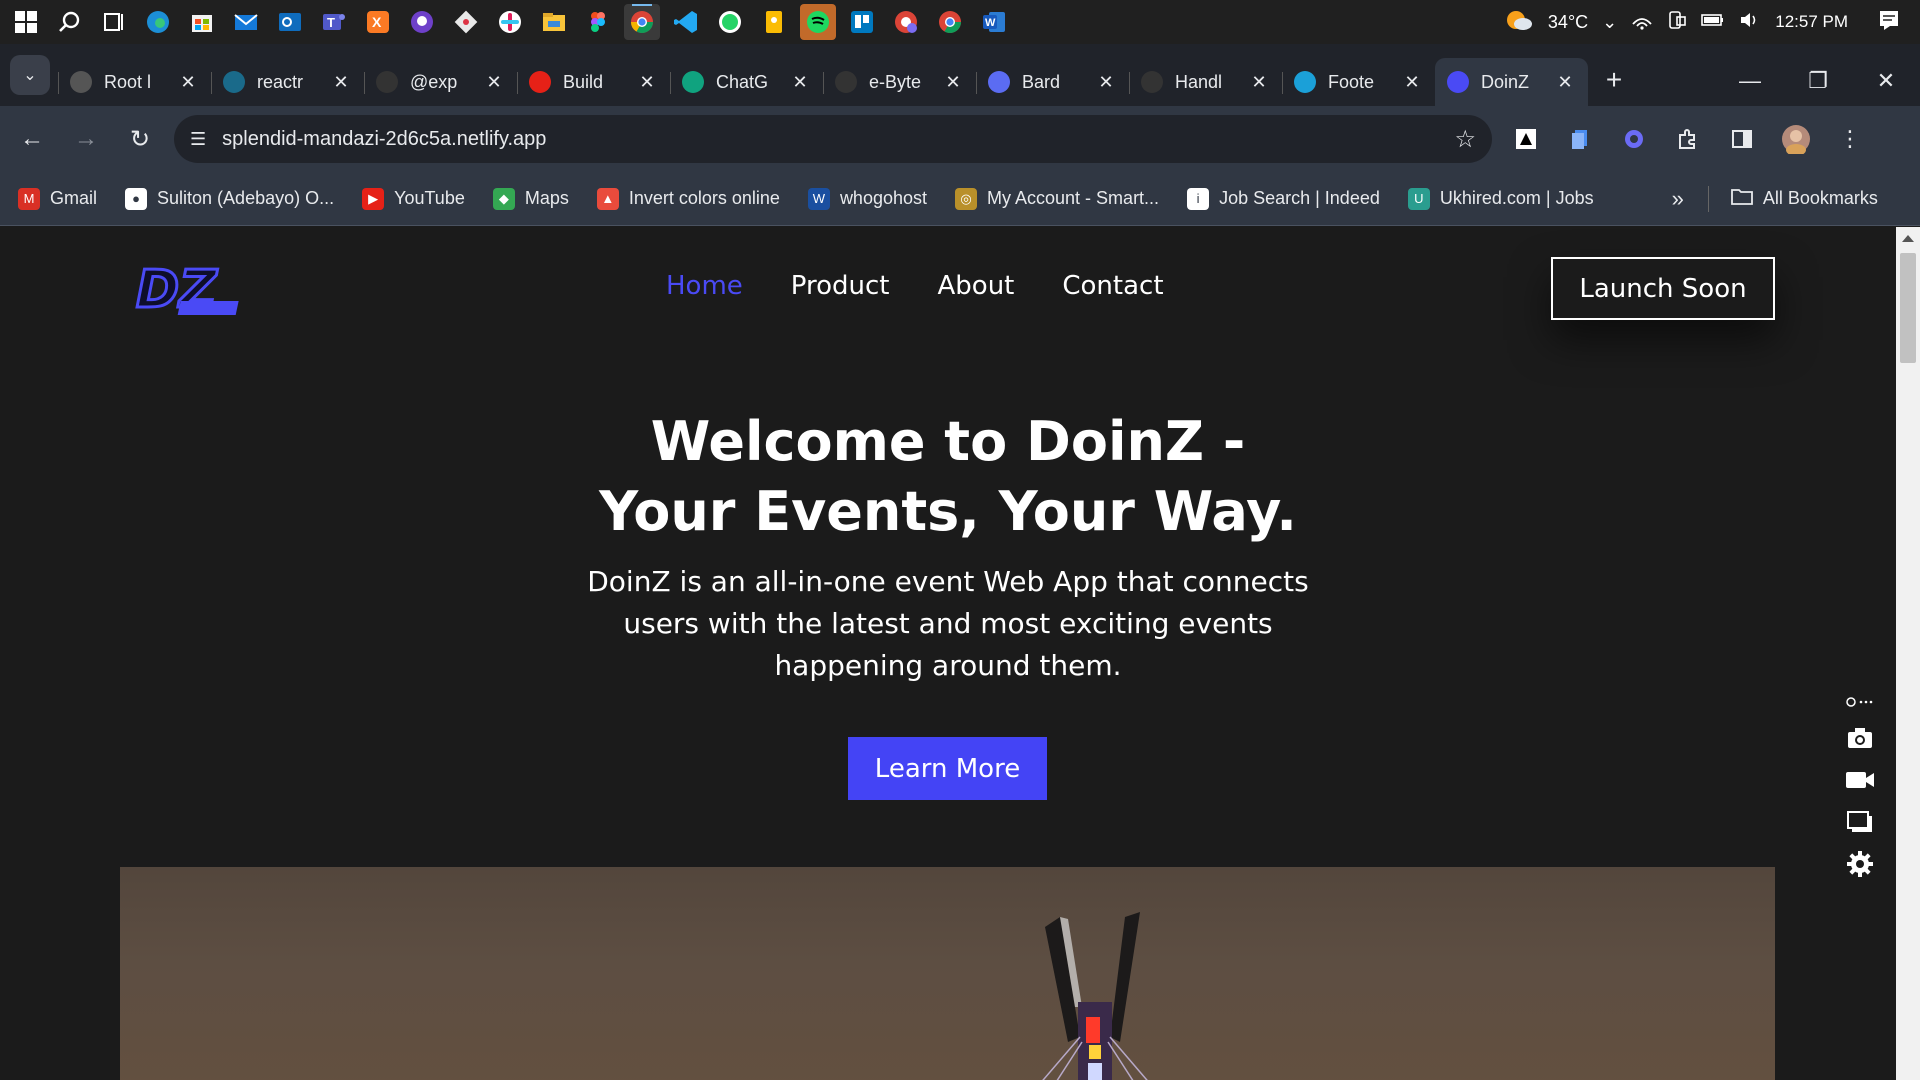 This screenshot has width=1920, height=1080. Describe the element at coordinates (1818, 81) in the screenshot. I see `restore-icon: ❐` at that location.